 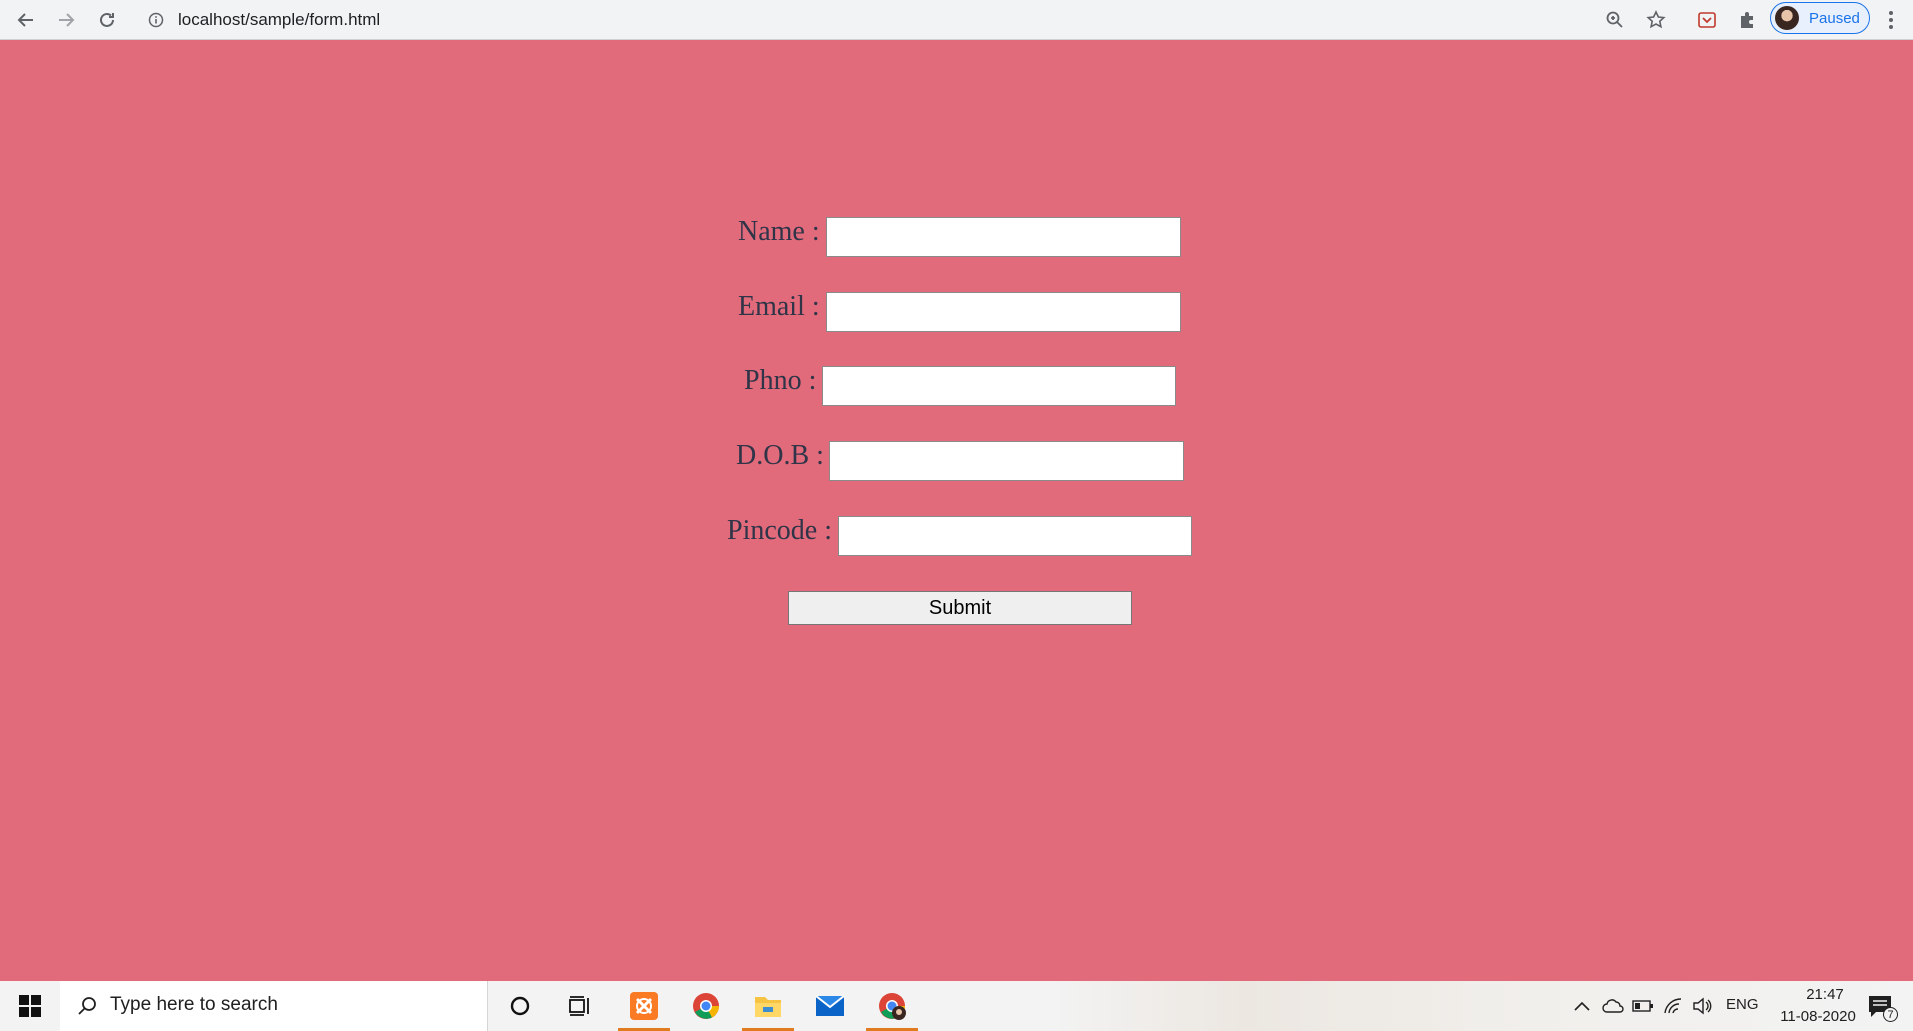 What do you see at coordinates (779, 306) in the screenshot?
I see `email-label: Email :` at bounding box center [779, 306].